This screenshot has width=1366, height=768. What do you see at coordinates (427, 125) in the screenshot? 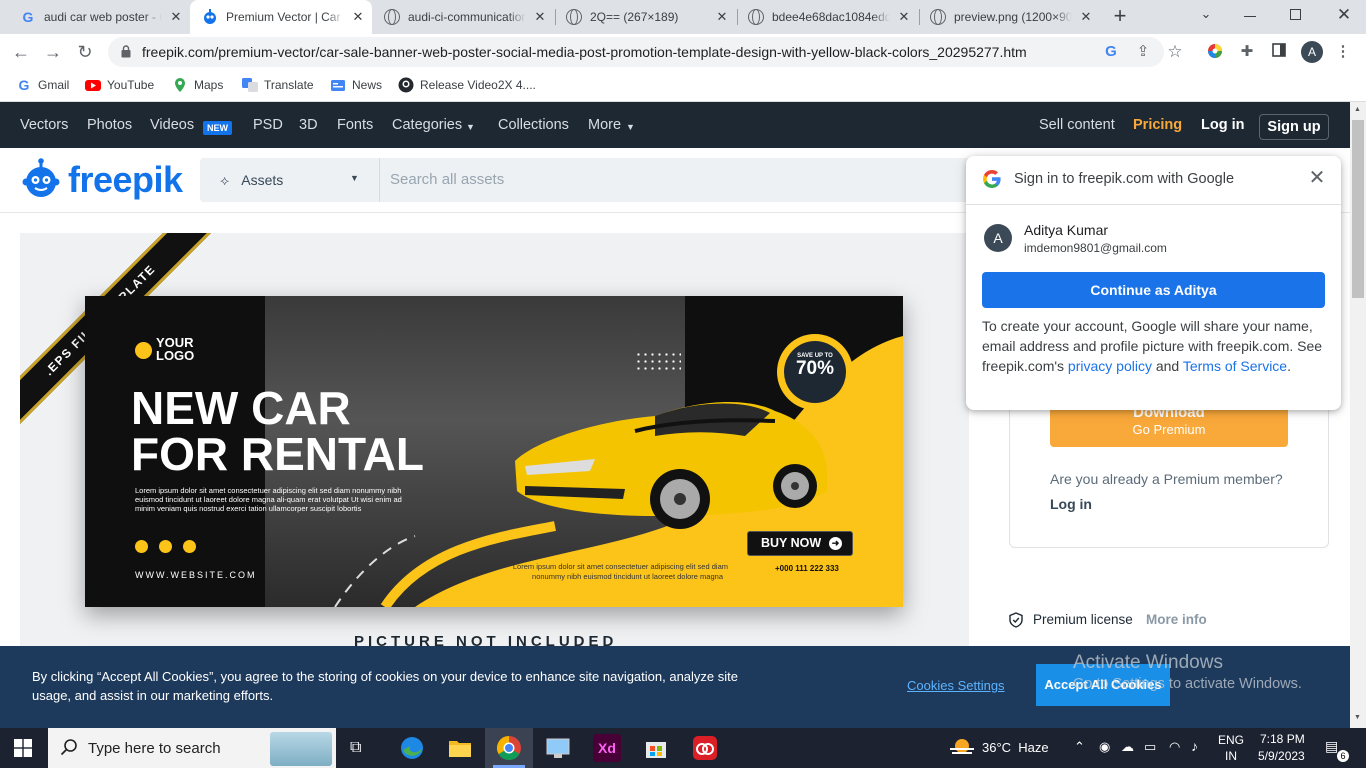
I see `nav-categories: Categories` at bounding box center [427, 125].